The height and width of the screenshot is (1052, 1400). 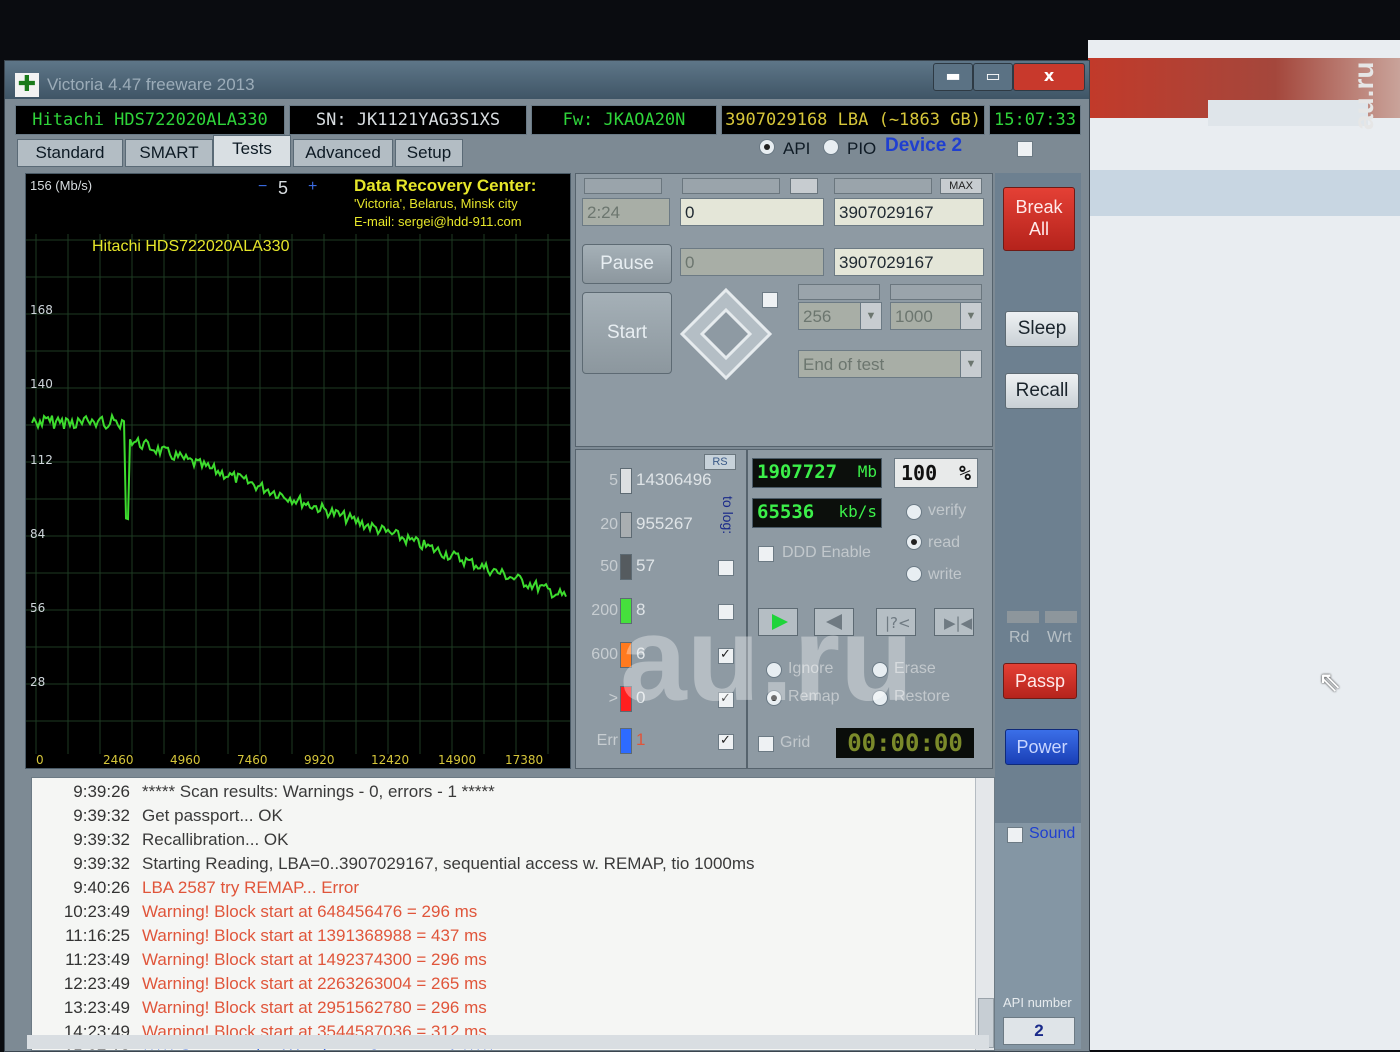 I want to click on play-button, so click(x=778, y=622).